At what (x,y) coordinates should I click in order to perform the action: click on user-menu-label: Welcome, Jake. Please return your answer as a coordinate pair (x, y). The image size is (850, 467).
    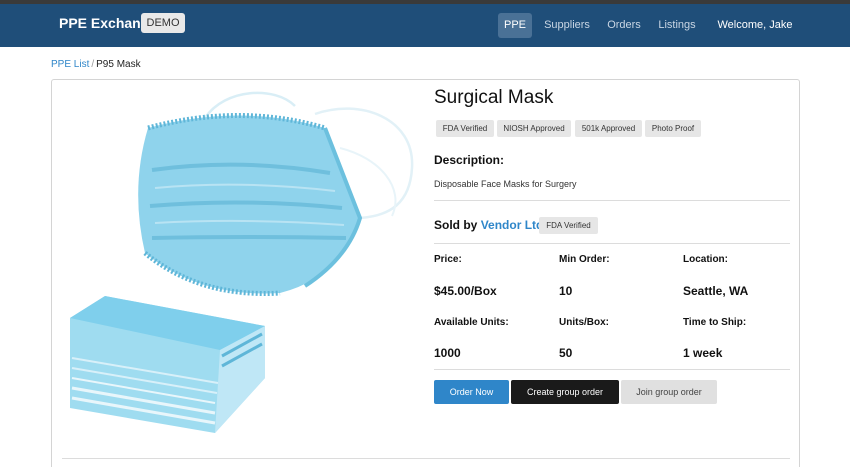
    Looking at the image, I should click on (755, 25).